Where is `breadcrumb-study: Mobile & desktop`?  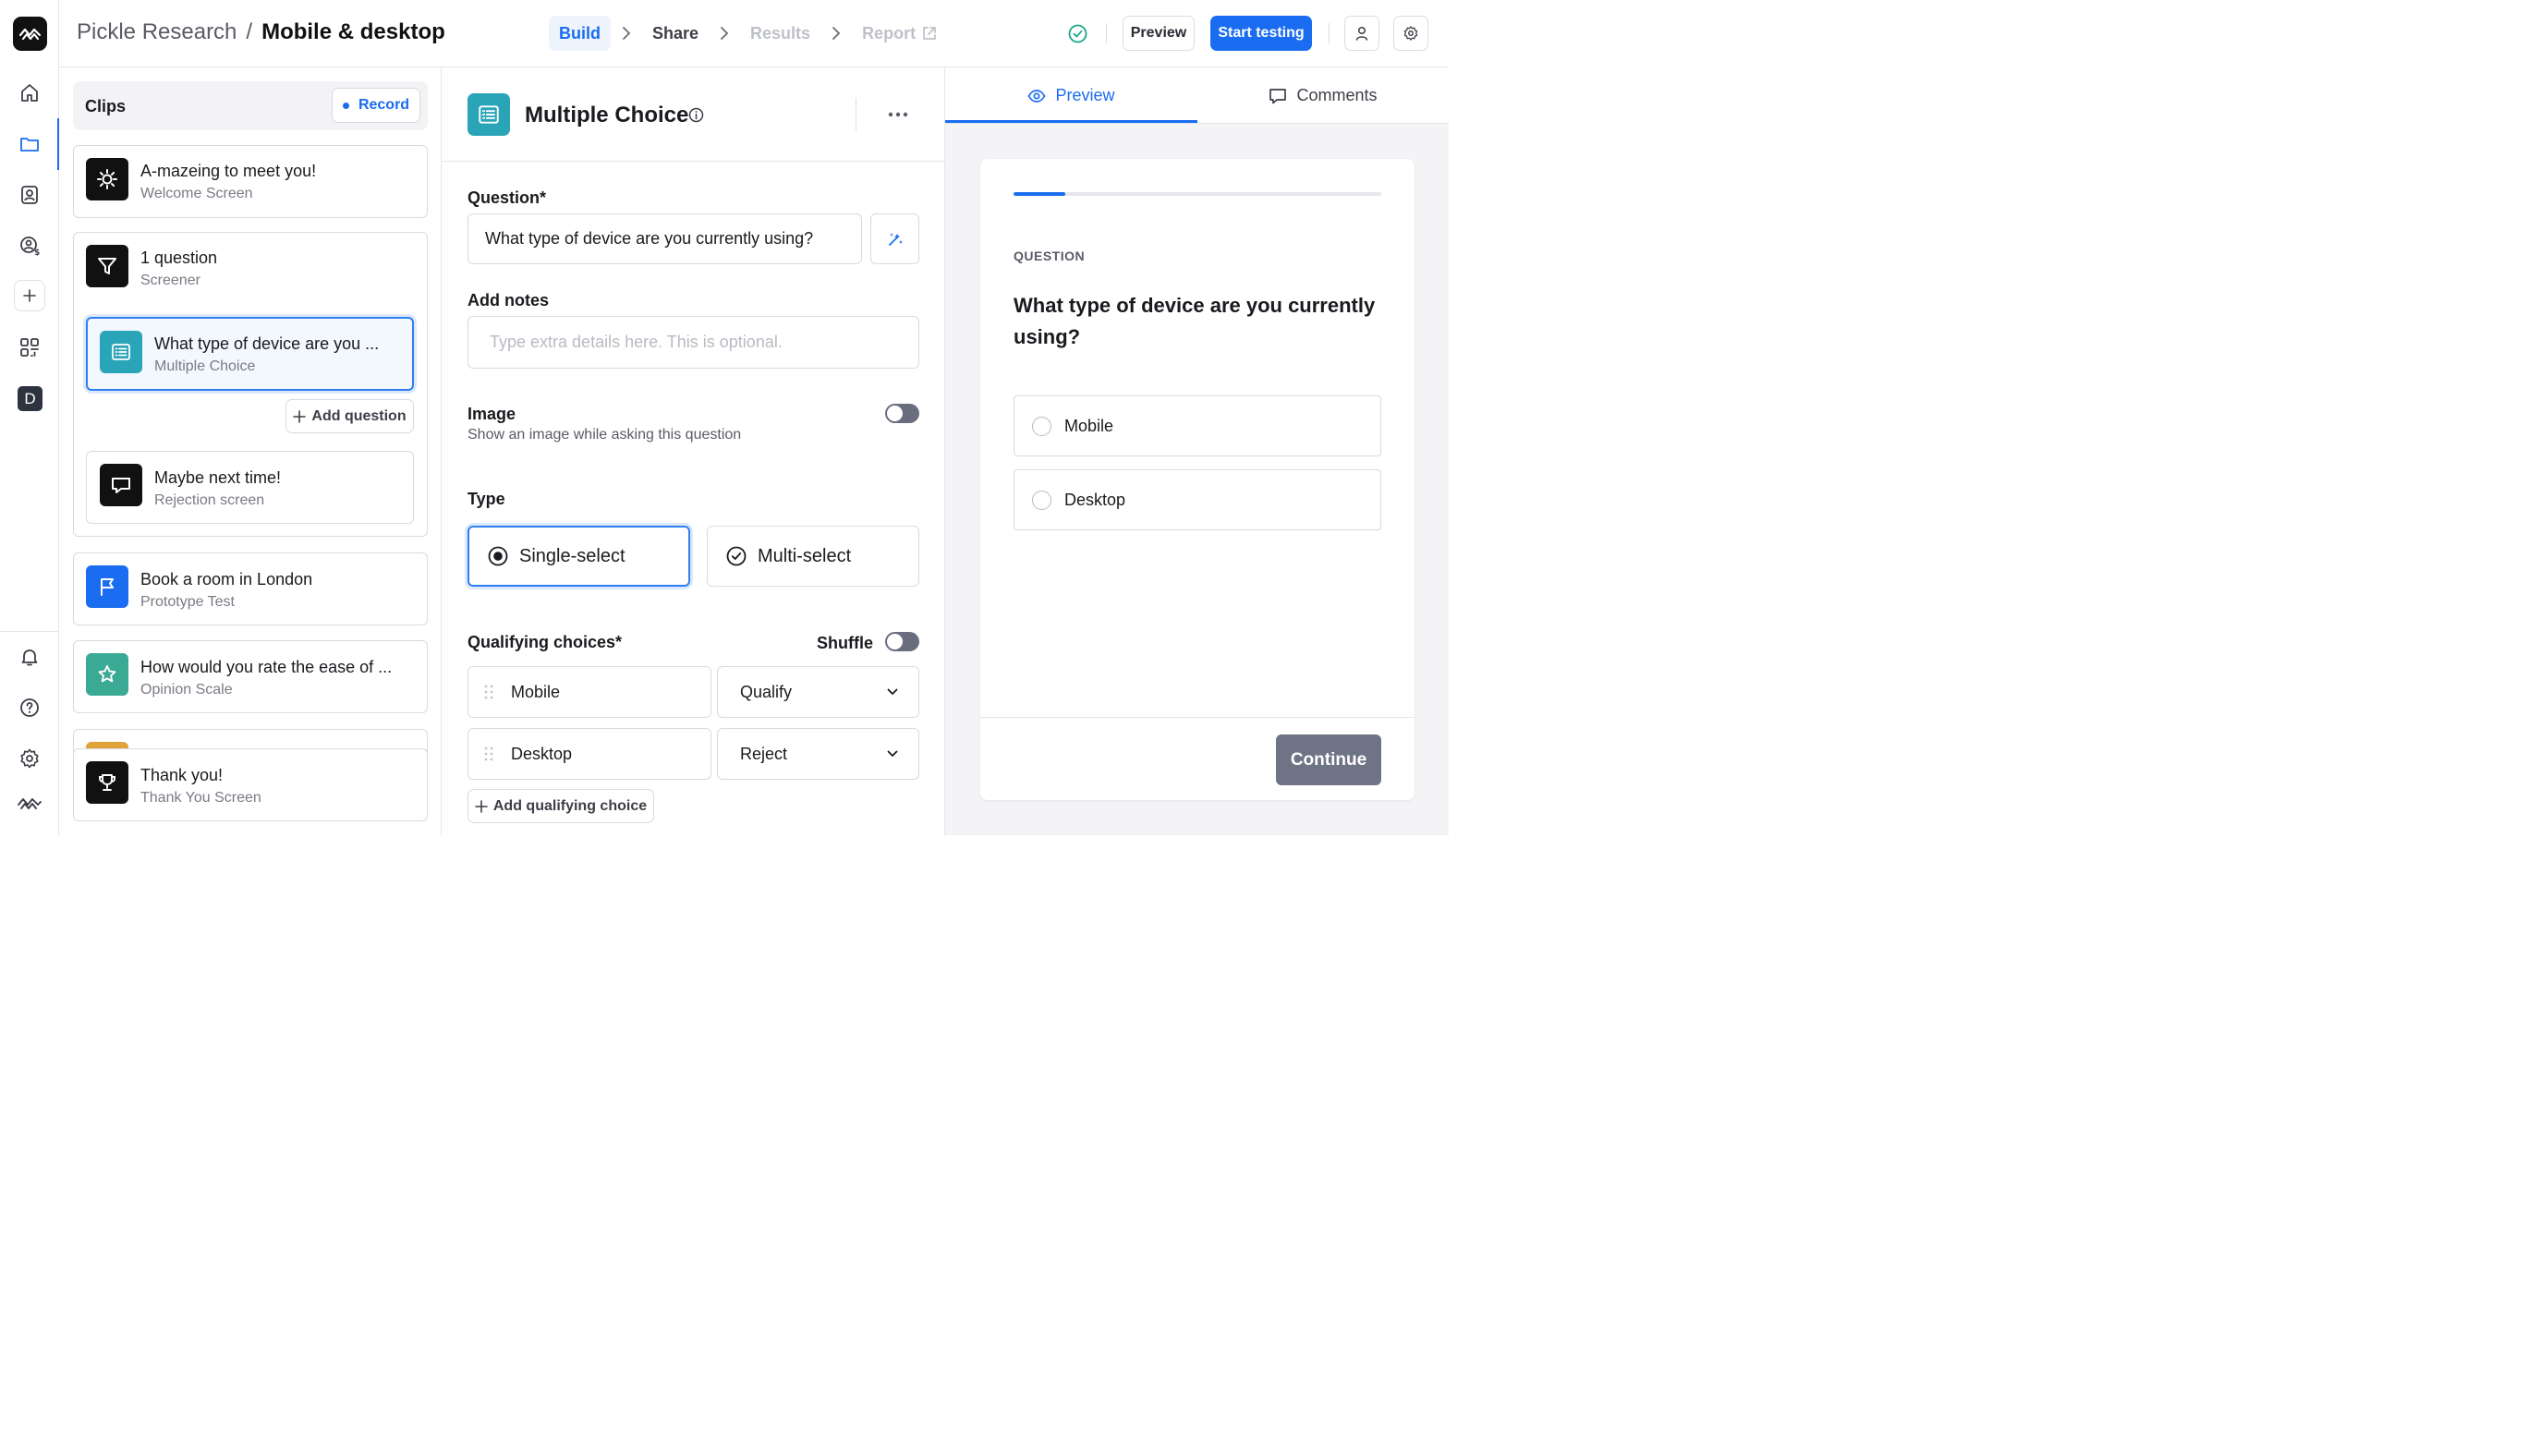 breadcrumb-study: Mobile & desktop is located at coordinates (353, 32).